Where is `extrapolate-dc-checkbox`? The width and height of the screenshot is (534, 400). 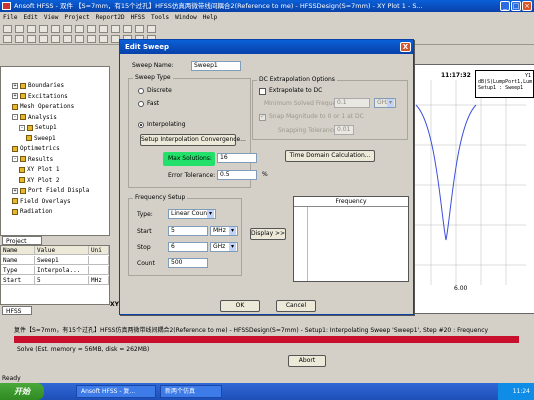 extrapolate-dc-checkbox is located at coordinates (262, 91).